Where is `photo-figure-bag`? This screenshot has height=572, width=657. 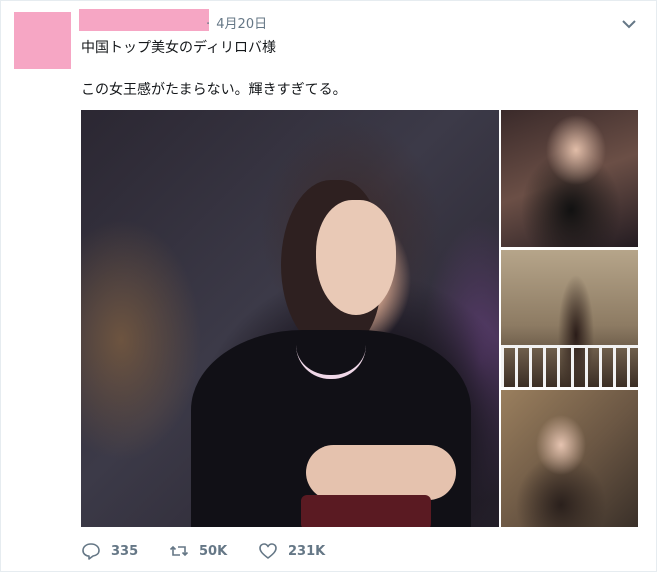 photo-figure-bag is located at coordinates (366, 511).